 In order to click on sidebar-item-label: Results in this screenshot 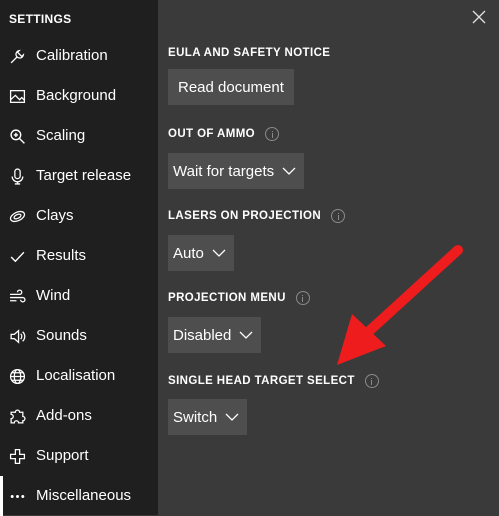, I will do `click(61, 255)`.